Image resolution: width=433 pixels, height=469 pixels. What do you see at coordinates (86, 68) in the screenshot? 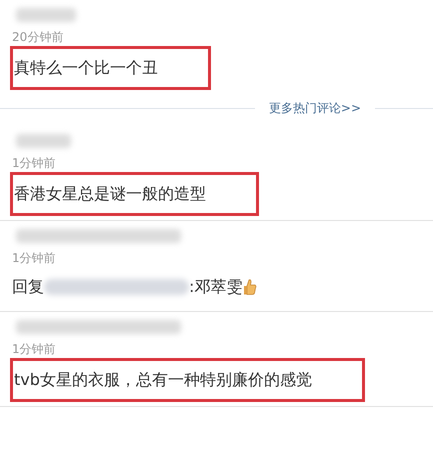
I see `comment-text: 真特么一个比一个丑` at bounding box center [86, 68].